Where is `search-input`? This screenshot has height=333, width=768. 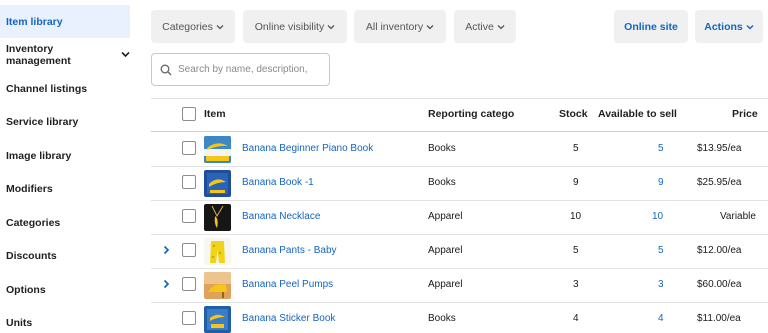 search-input is located at coordinates (248, 69).